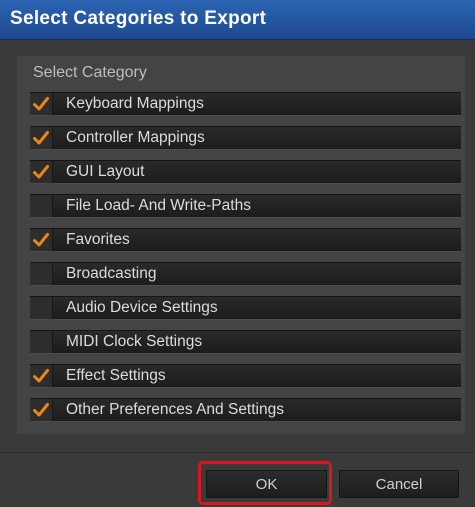  I want to click on category-row-broadcasting: Broadcasting, so click(245, 274).